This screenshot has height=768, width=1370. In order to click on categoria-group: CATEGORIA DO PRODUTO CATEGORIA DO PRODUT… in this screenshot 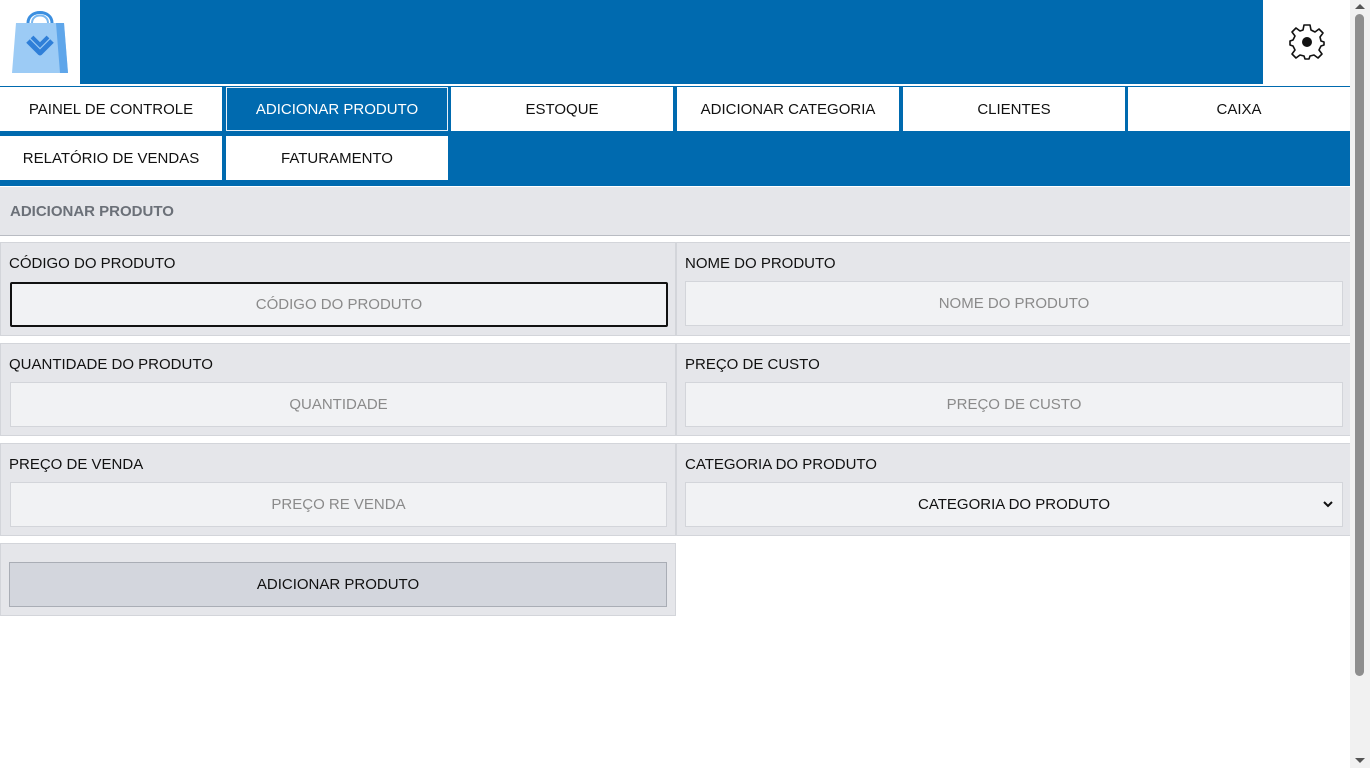, I will do `click(1013, 489)`.